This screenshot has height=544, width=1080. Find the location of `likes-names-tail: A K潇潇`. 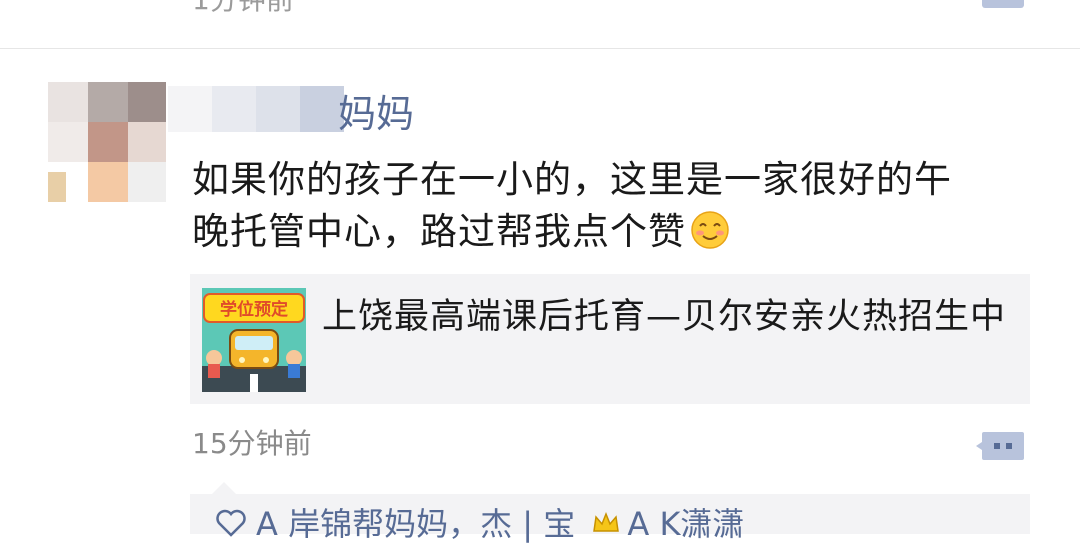

likes-names-tail: A K潇潇 is located at coordinates (685, 524).